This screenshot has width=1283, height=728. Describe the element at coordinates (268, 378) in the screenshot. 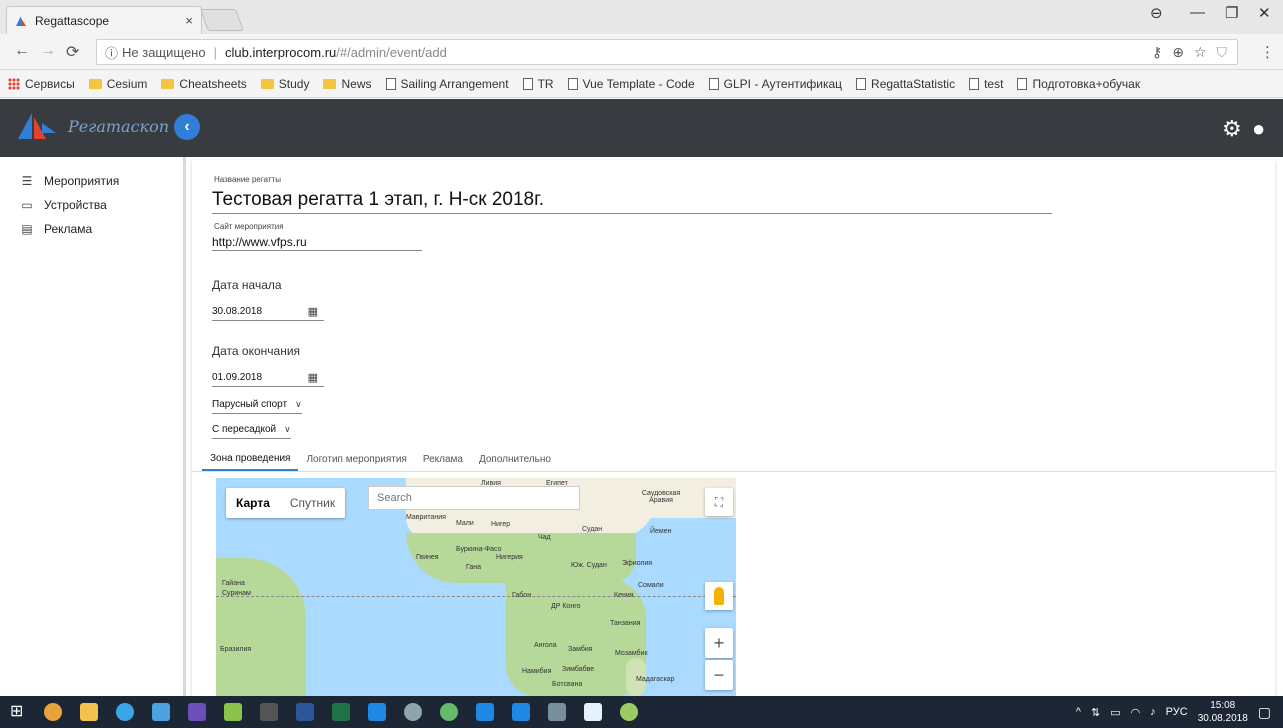

I see `end-date-field: 01.09.2018 ▦` at that location.